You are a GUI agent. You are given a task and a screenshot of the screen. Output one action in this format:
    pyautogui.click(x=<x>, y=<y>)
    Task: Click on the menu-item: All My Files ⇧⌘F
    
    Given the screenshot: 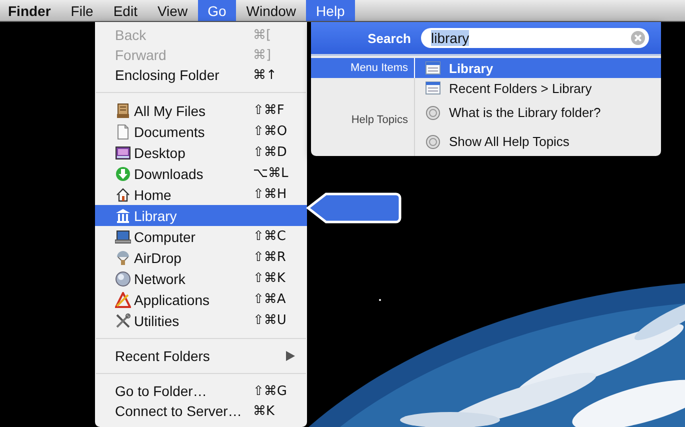 What is the action you would take?
    pyautogui.click(x=201, y=110)
    